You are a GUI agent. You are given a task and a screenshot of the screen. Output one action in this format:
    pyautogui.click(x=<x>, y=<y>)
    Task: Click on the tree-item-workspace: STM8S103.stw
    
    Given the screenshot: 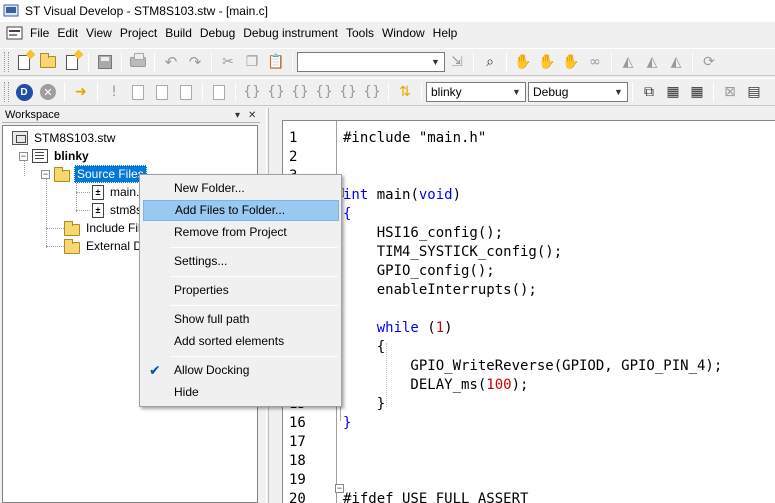 What is the action you would take?
    pyautogui.click(x=64, y=138)
    